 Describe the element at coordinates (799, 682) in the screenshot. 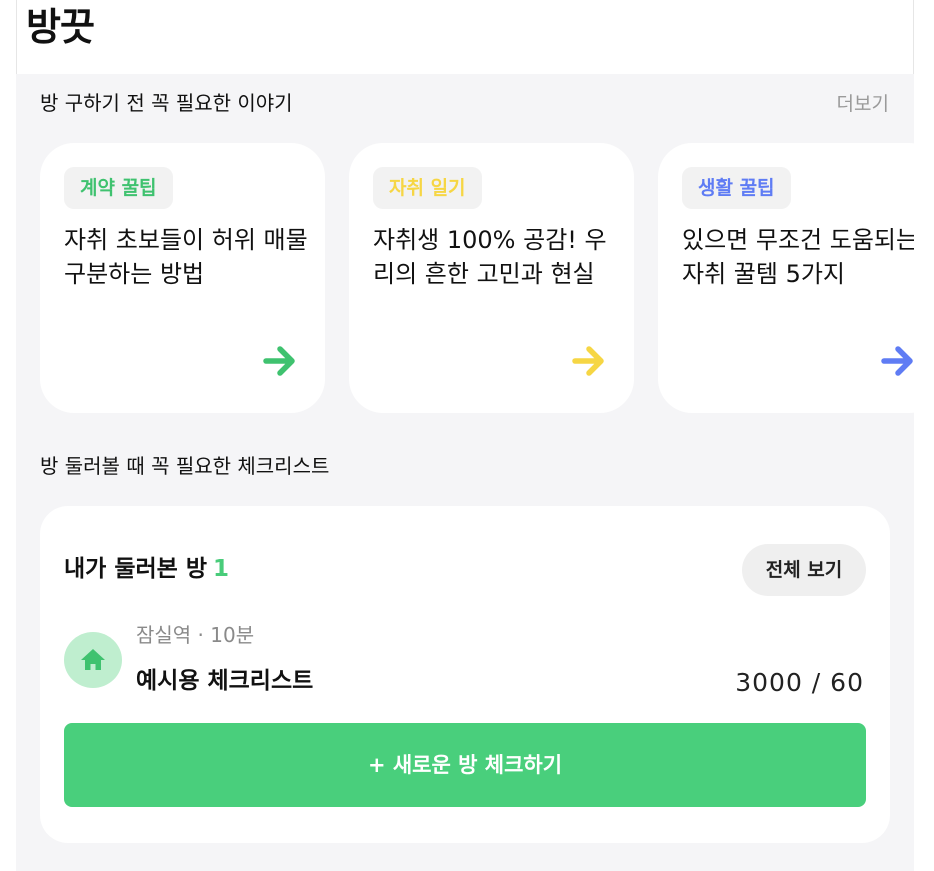

I see `room-score: 3000 / 60` at that location.